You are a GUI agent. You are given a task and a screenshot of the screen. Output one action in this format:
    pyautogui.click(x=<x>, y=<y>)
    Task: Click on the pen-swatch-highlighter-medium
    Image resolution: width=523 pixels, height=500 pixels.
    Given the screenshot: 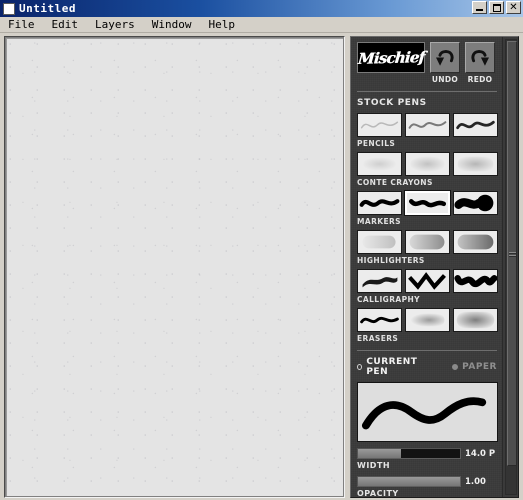 What is the action you would take?
    pyautogui.click(x=427, y=242)
    